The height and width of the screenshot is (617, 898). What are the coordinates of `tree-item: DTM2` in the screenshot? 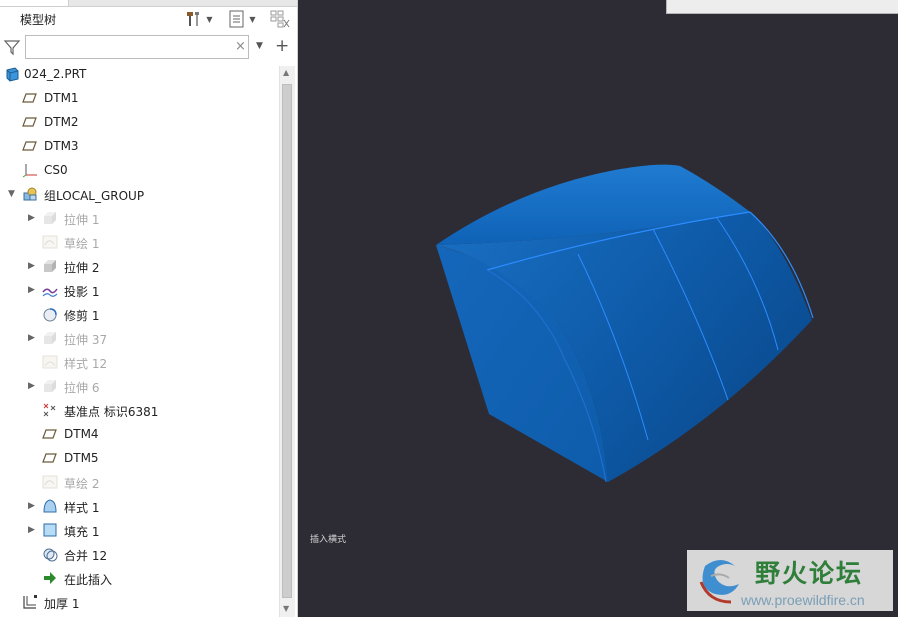 It's located at (139, 122).